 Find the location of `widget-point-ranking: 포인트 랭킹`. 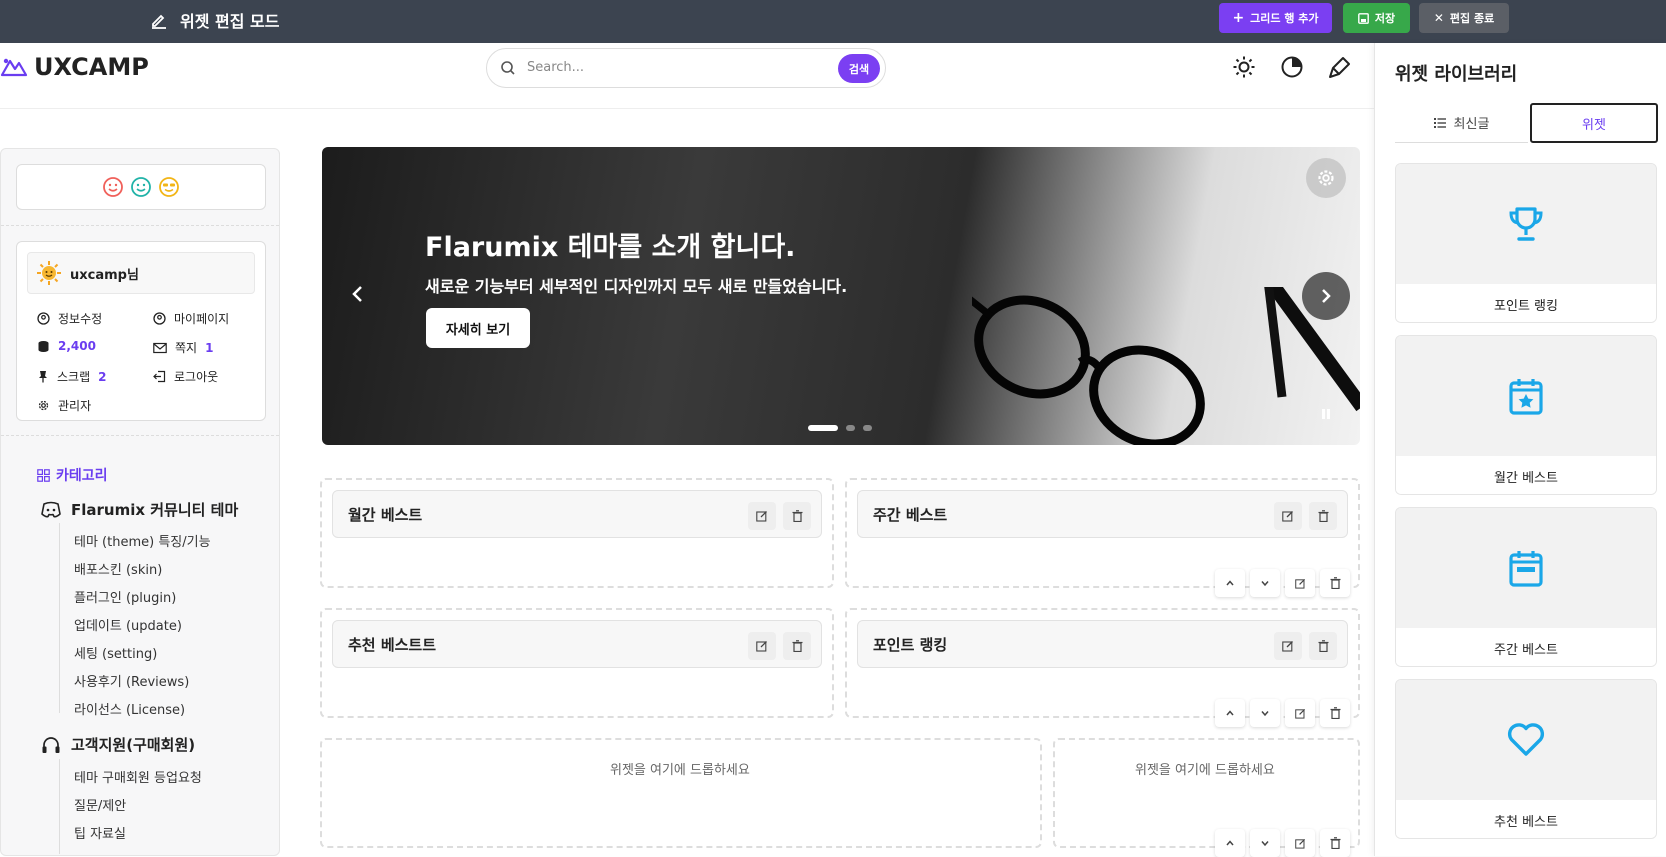

widget-point-ranking: 포인트 랭킹 is located at coordinates (1102, 644).